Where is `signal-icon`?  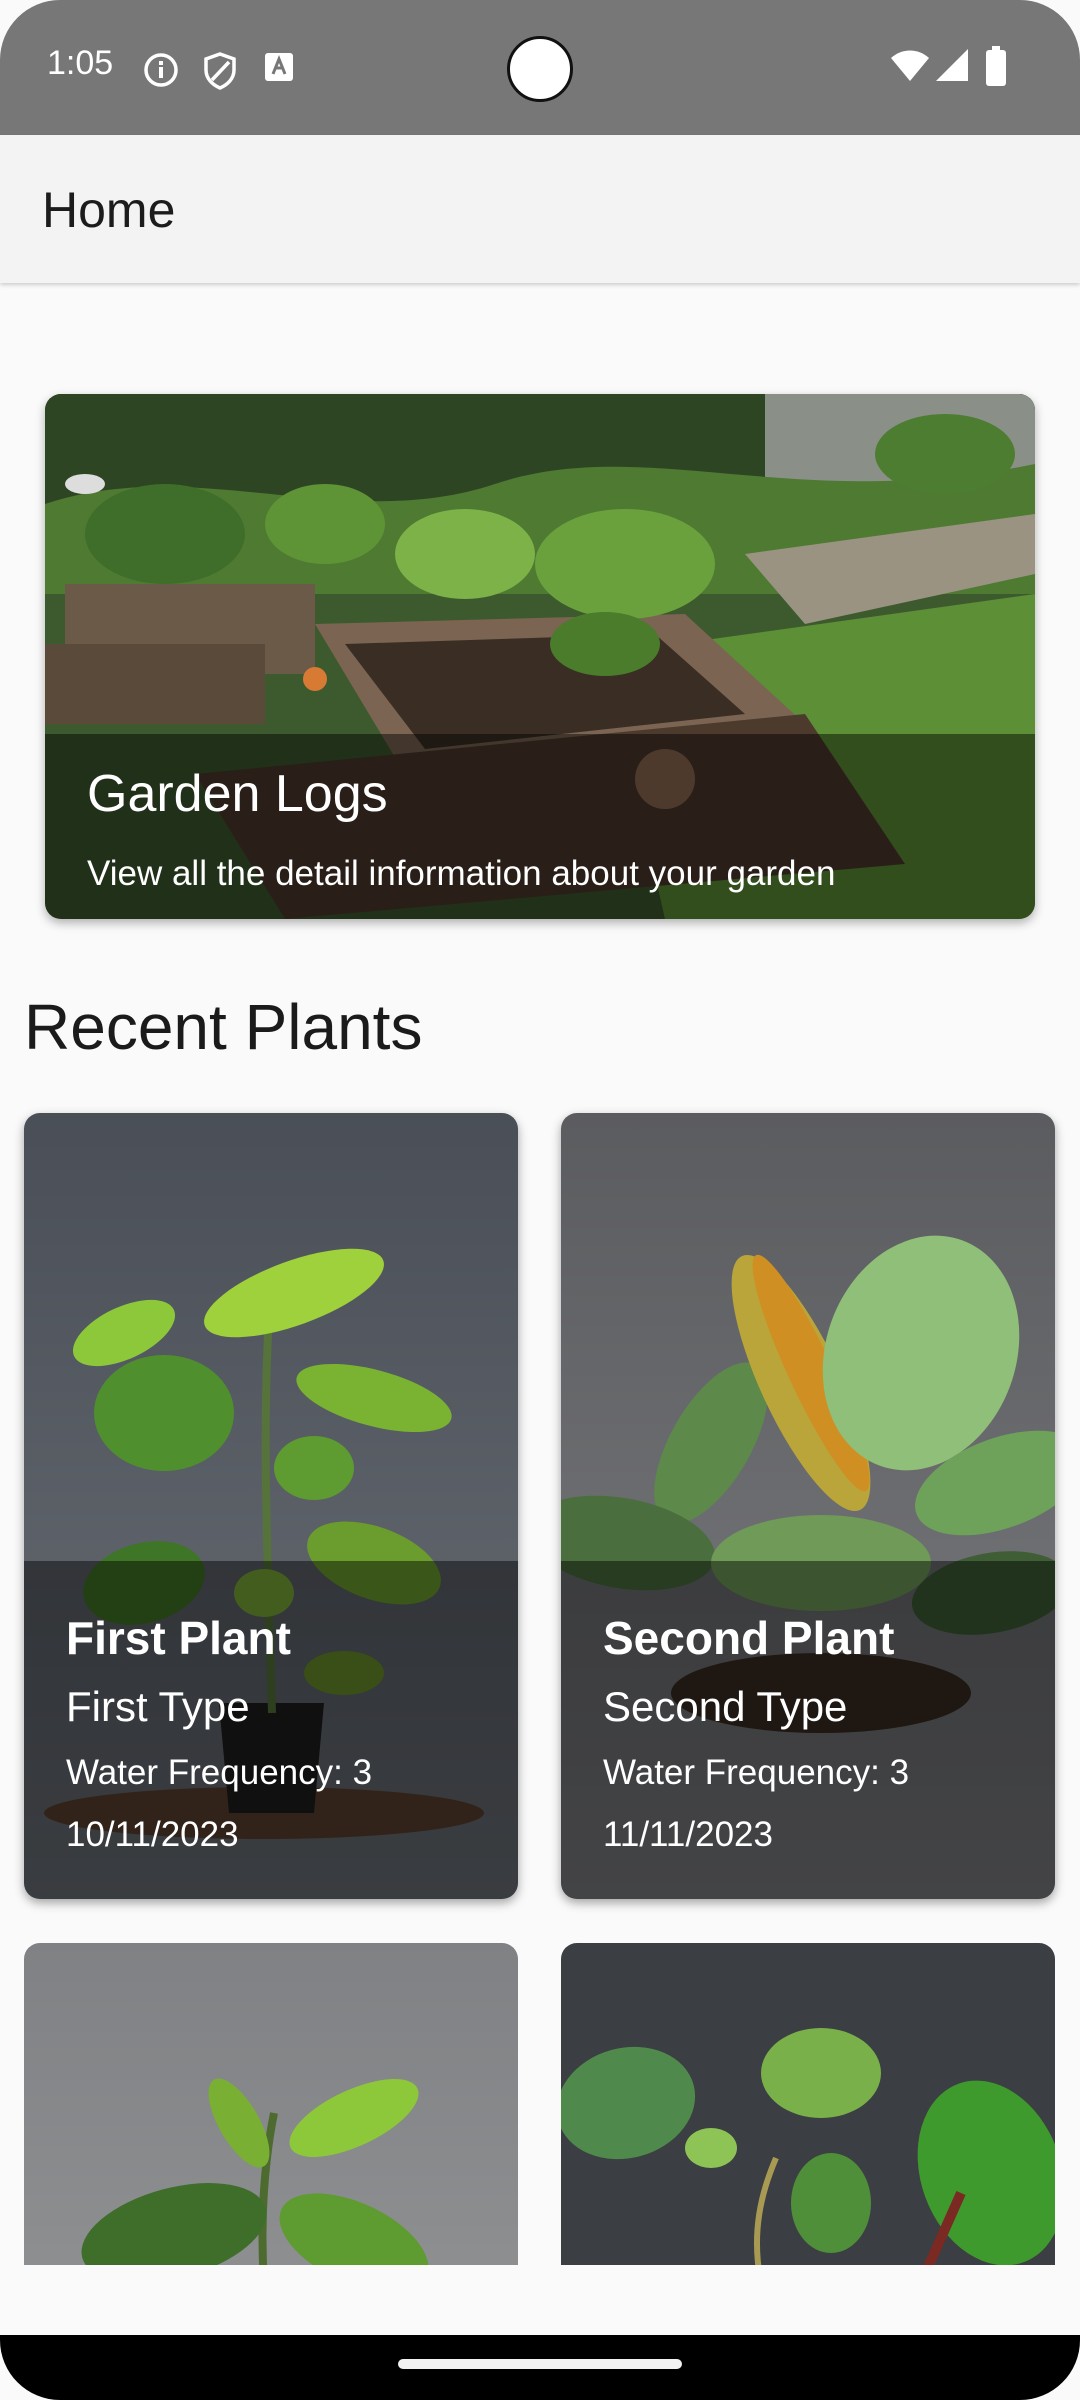
signal-icon is located at coordinates (952, 65).